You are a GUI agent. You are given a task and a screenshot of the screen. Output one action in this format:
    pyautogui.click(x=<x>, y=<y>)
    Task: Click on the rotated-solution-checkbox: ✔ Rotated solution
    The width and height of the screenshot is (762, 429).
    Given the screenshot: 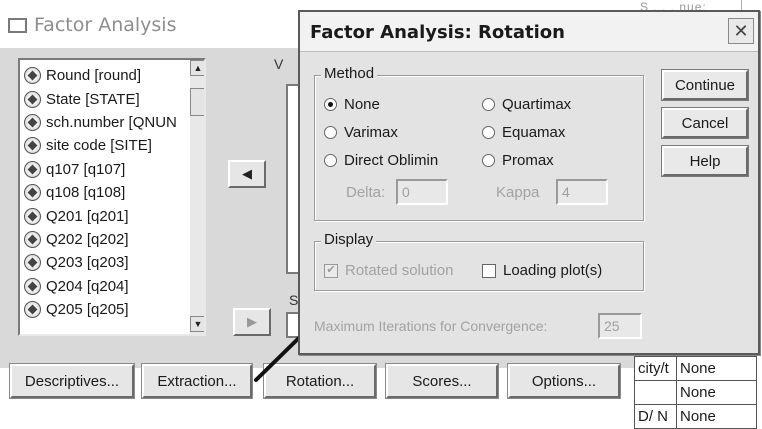 What is the action you would take?
    pyautogui.click(x=388, y=270)
    